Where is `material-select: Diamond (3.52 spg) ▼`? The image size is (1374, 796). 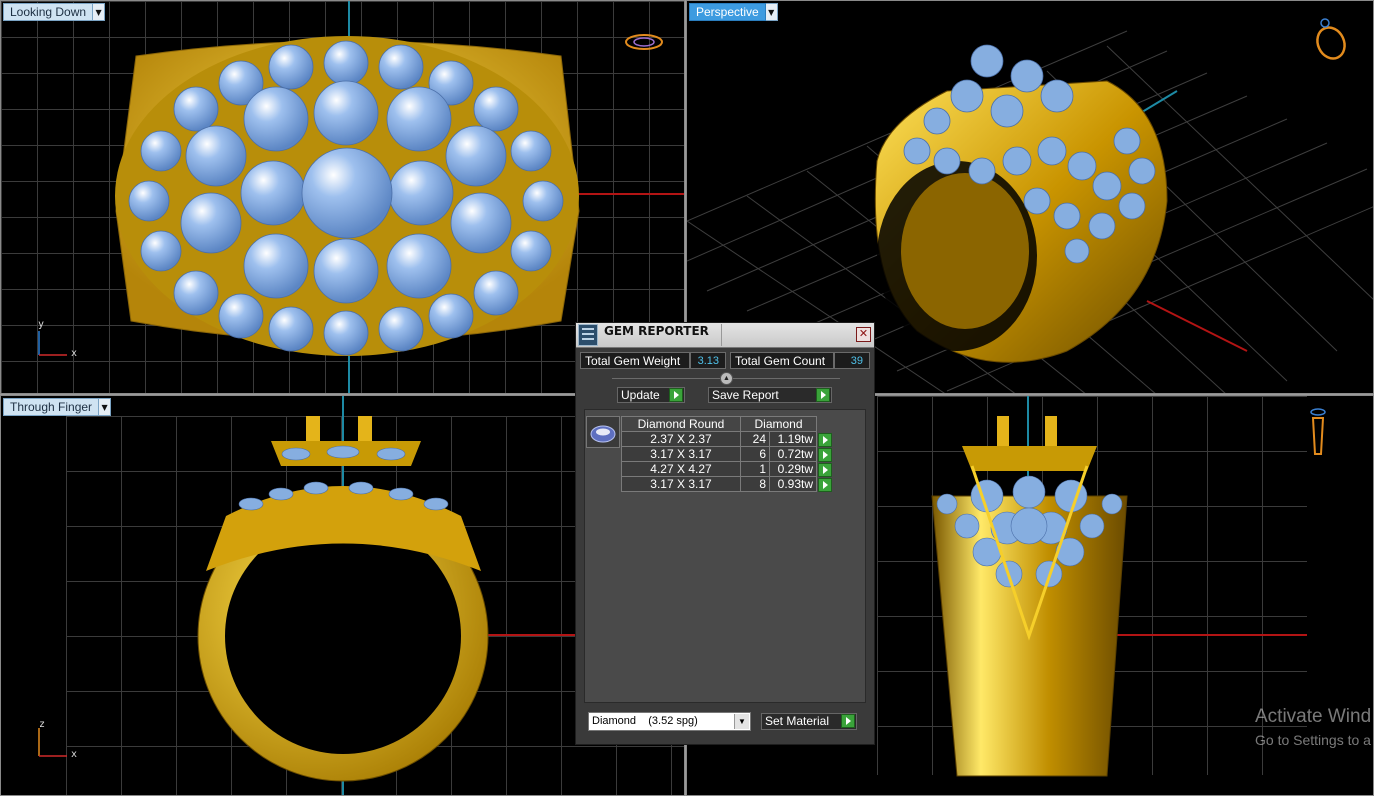 material-select: Diamond (3.52 spg) ▼ is located at coordinates (669, 721).